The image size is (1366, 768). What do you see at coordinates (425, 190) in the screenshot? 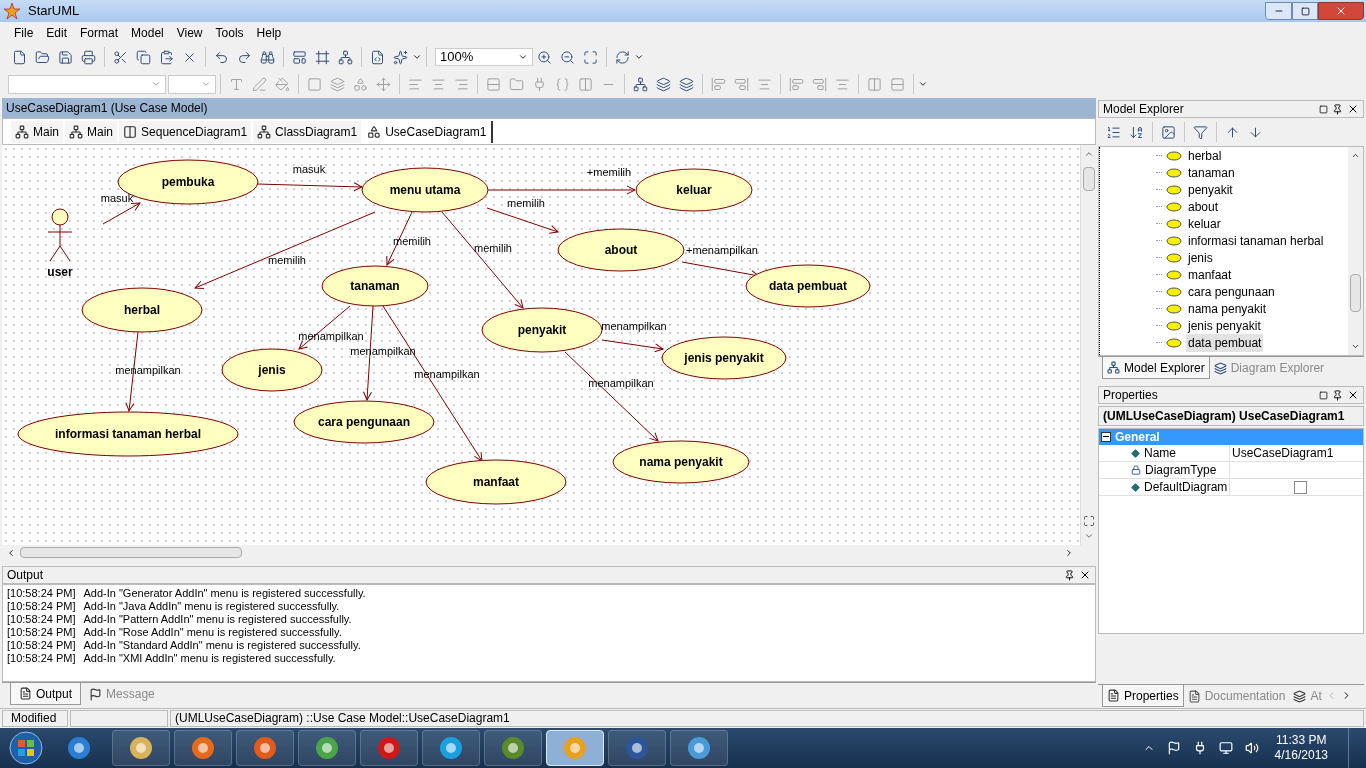
I see `use-case-node: menu utama` at bounding box center [425, 190].